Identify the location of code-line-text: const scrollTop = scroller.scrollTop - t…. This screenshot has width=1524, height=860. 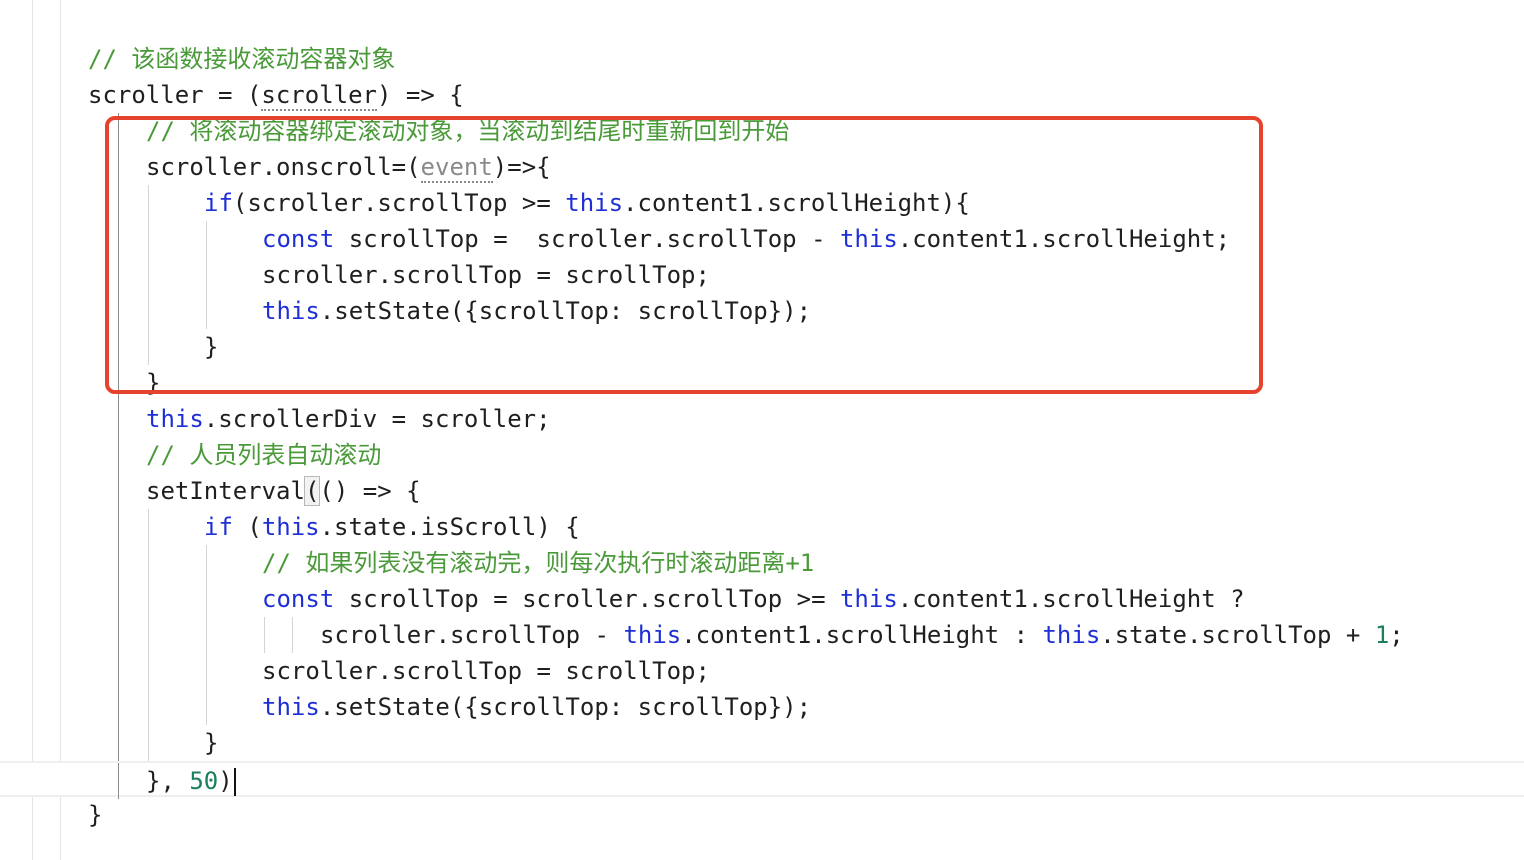
(746, 239).